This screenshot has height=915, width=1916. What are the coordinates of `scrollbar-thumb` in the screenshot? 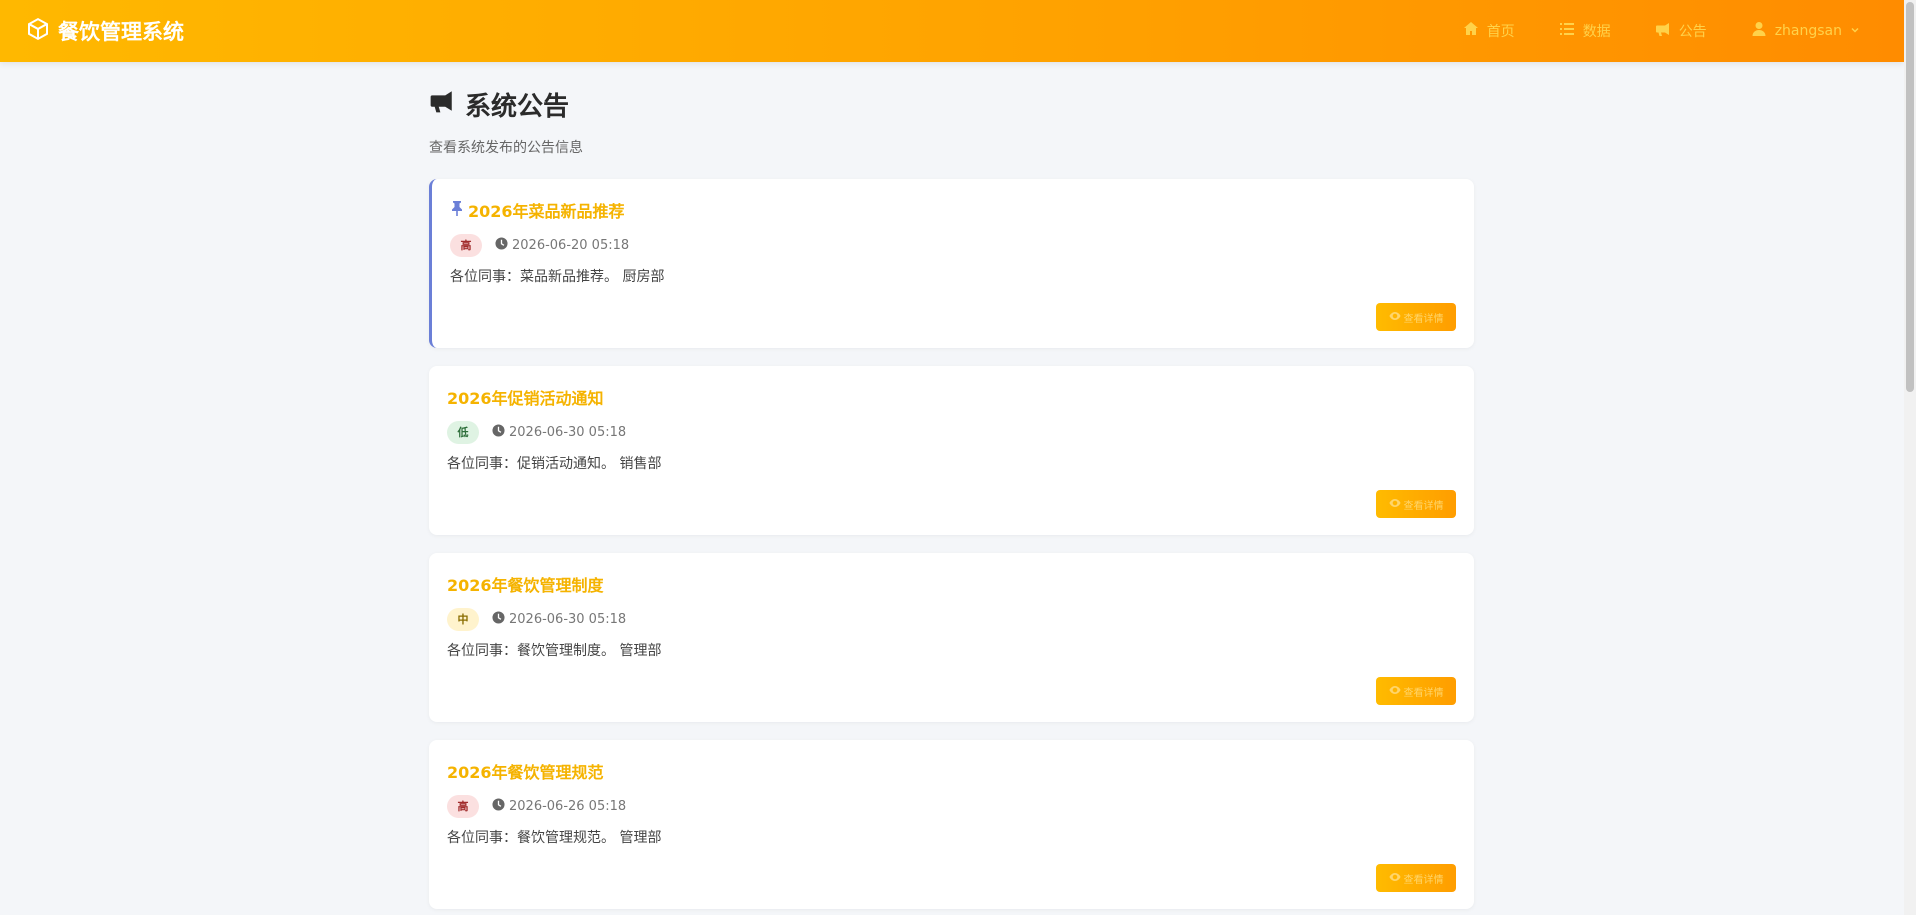 It's located at (1910, 197).